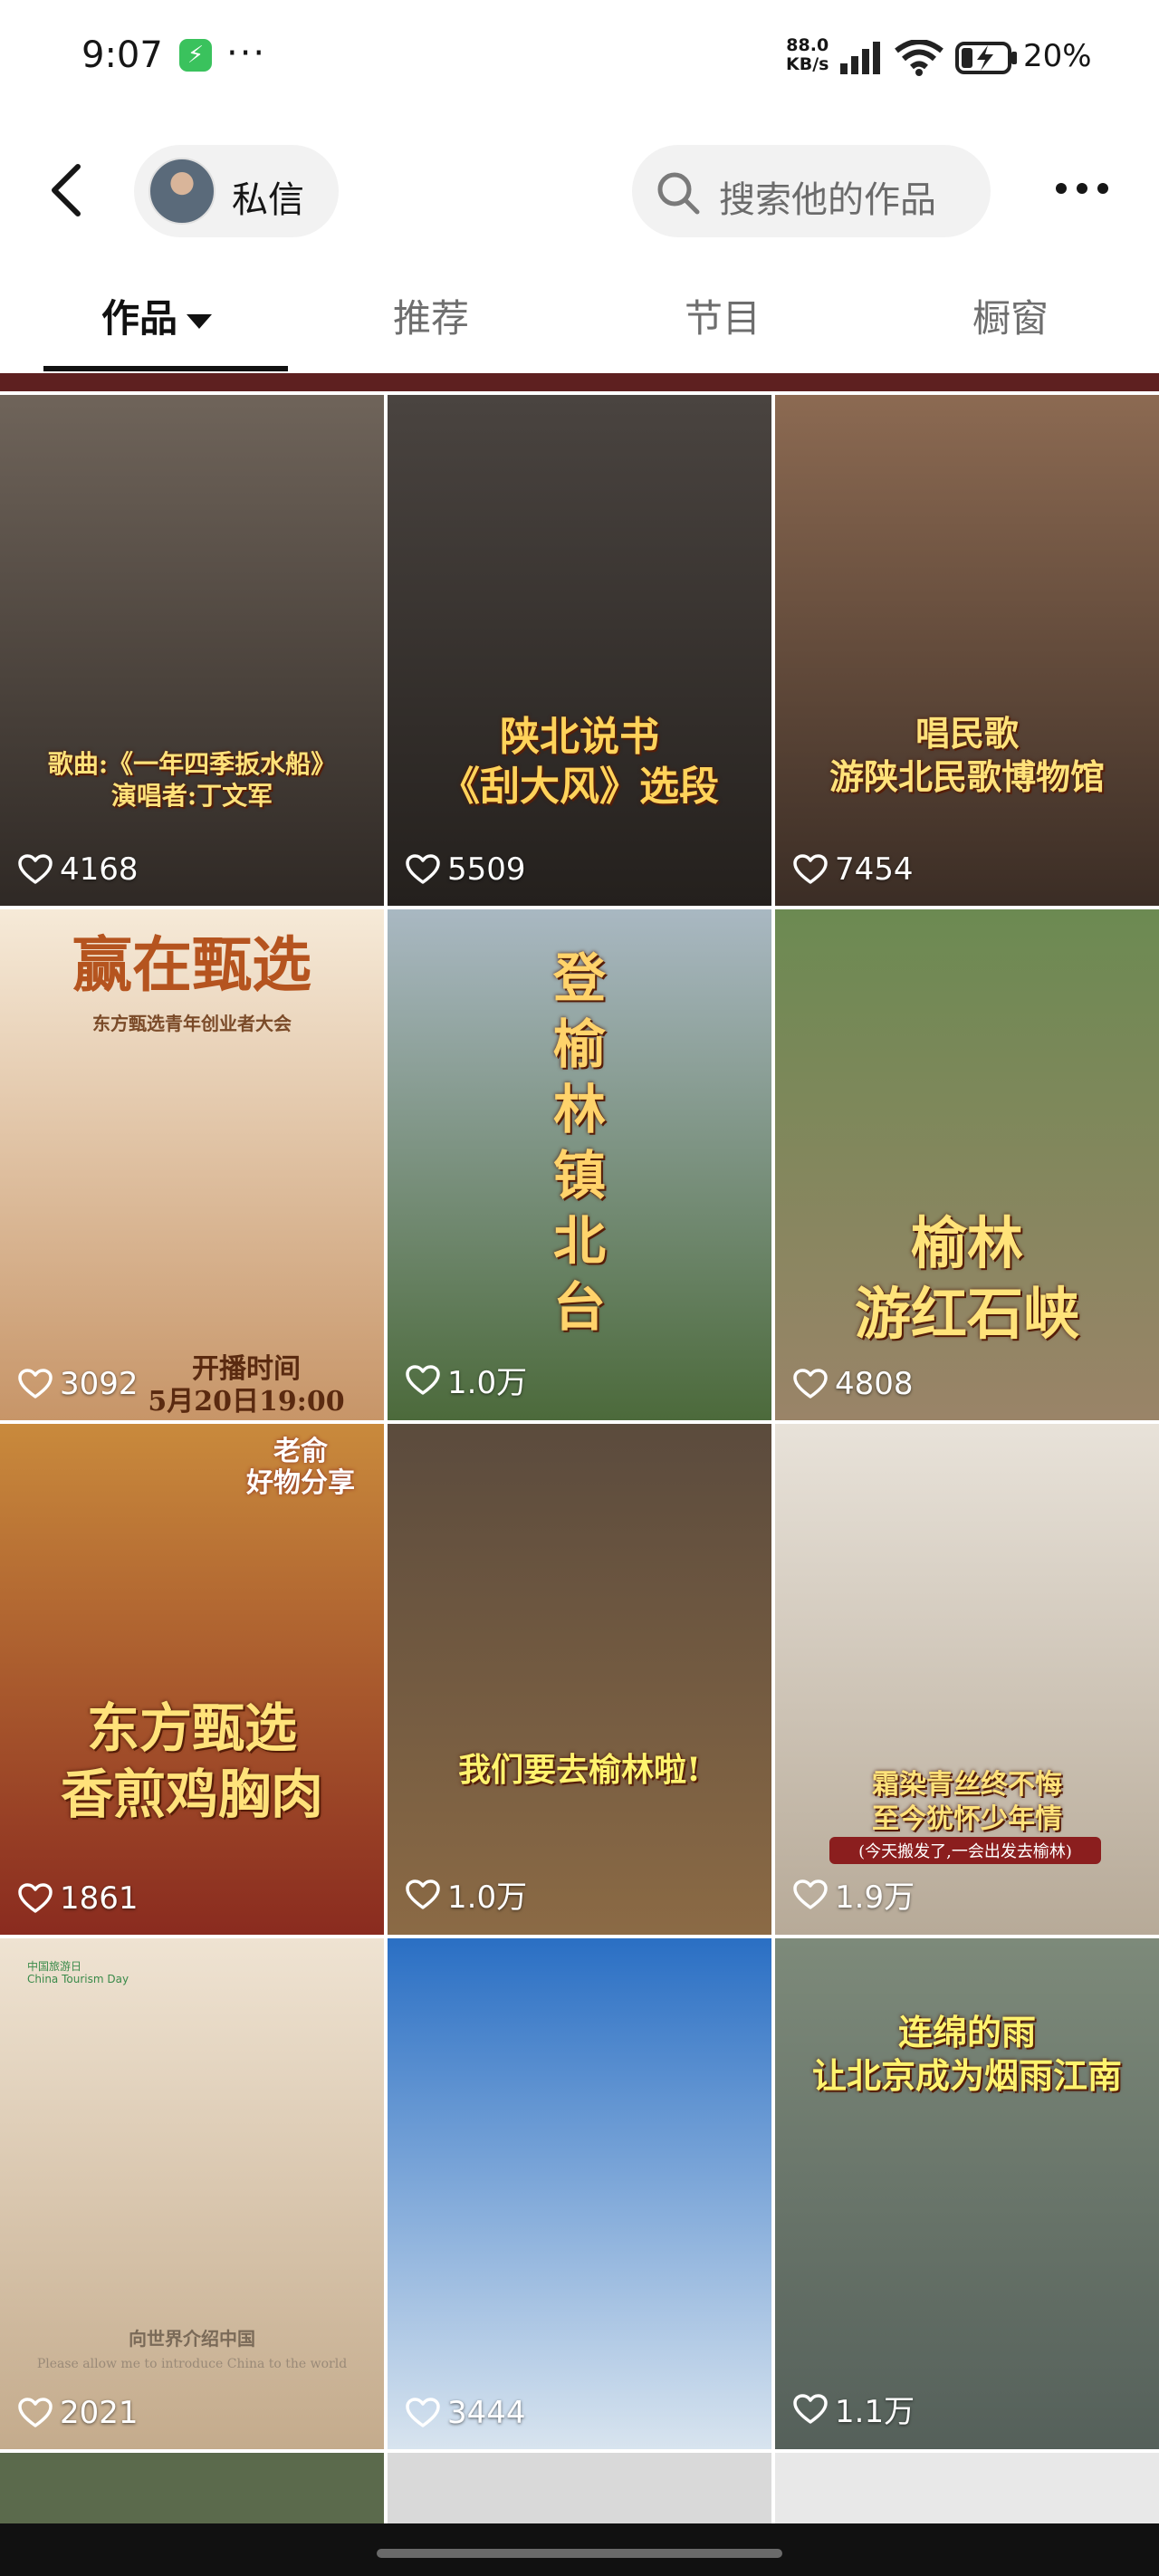 This screenshot has height=2576, width=1159. What do you see at coordinates (192, 1164) in the screenshot?
I see `video-tile: 赢在甄选 东方甄选青年创业者大会 开播时间 5月20日19:00 3092` at bounding box center [192, 1164].